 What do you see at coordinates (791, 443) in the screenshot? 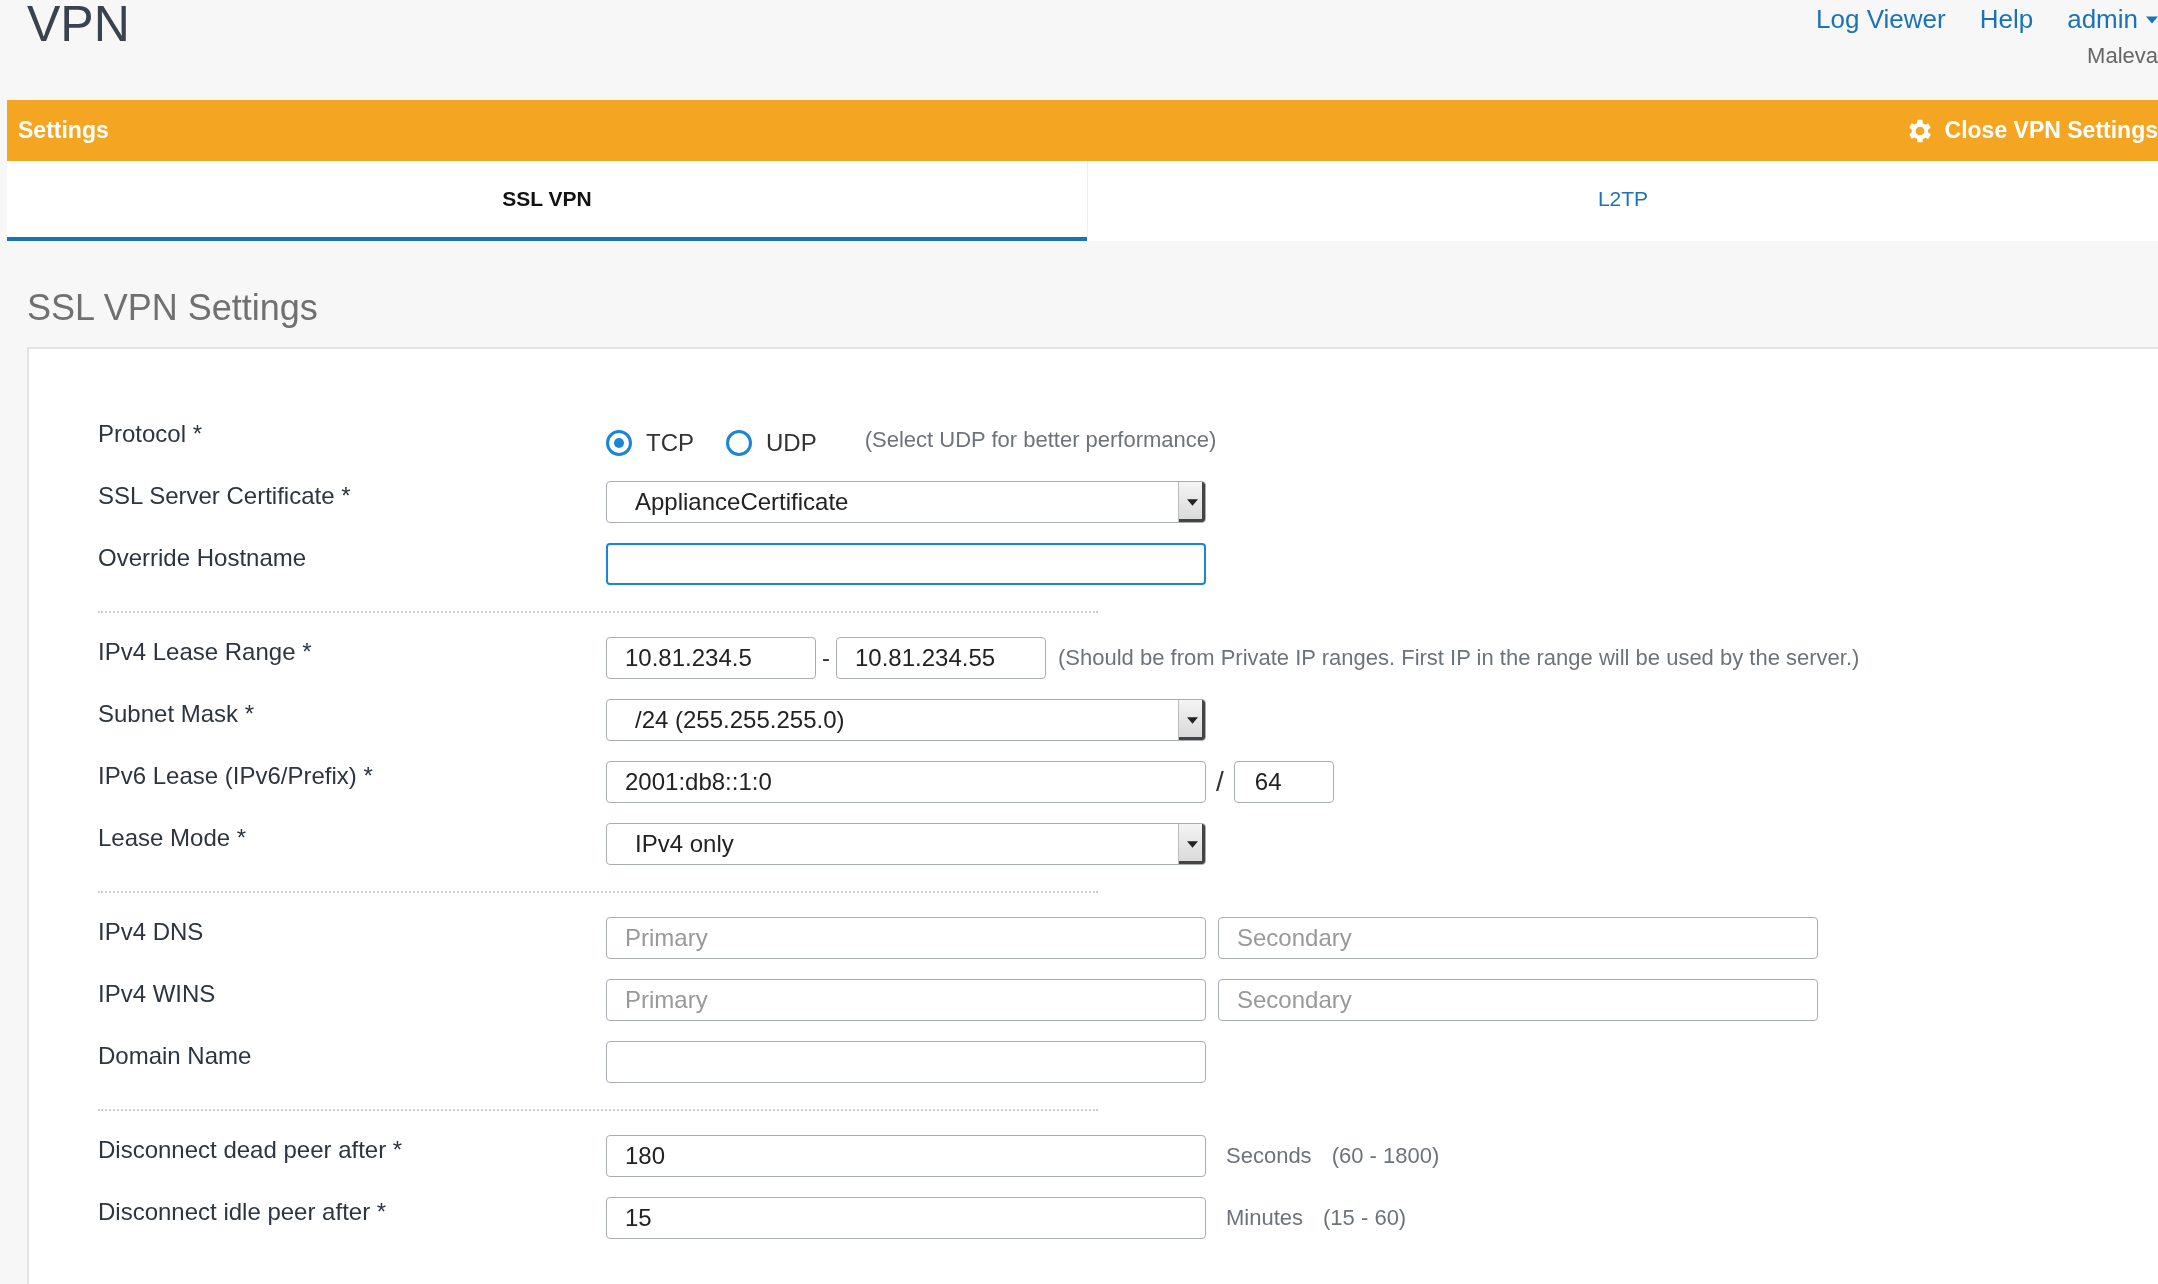
I see `radio-label: UDP` at bounding box center [791, 443].